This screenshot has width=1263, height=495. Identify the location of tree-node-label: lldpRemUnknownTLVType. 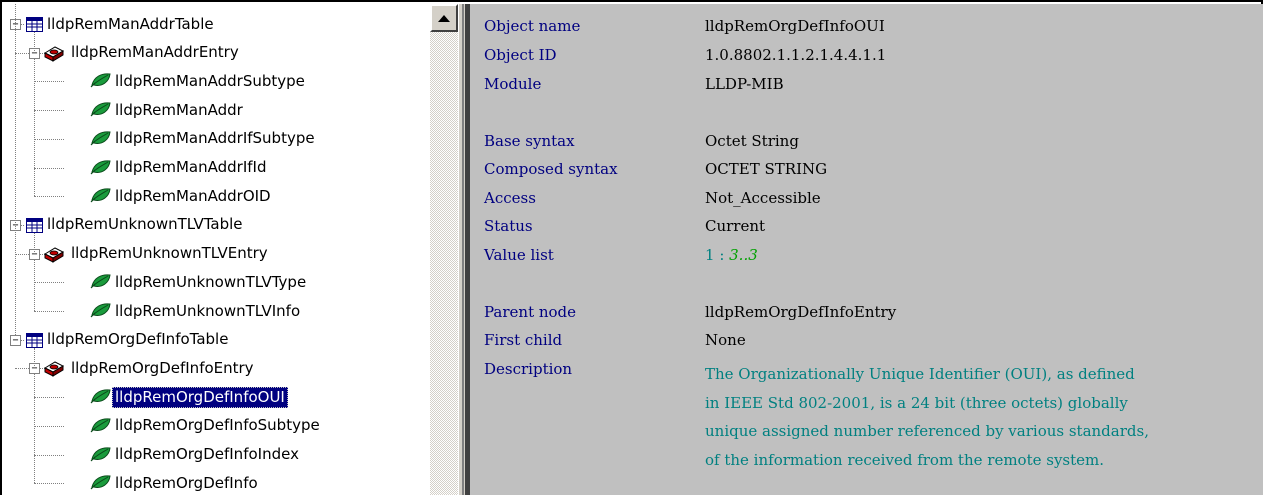
(211, 281).